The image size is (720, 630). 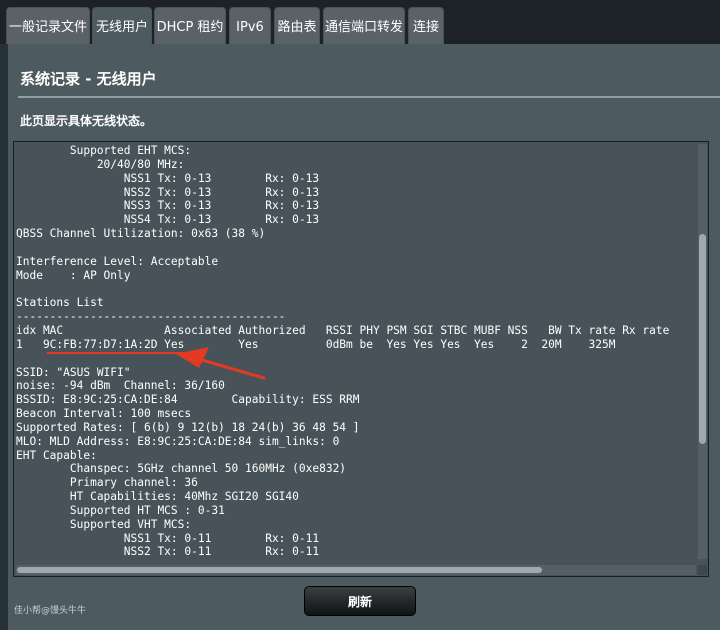 I want to click on tab-connections: 连接, so click(x=426, y=25).